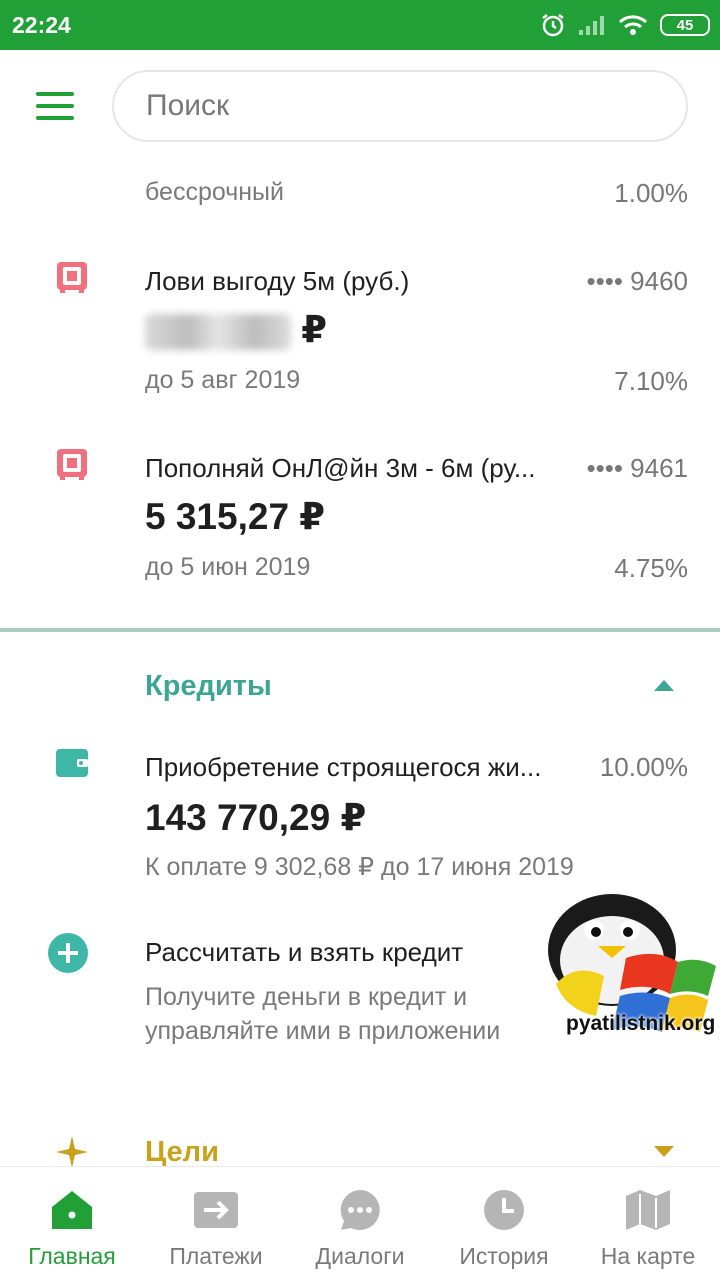 The width and height of the screenshot is (720, 1280). What do you see at coordinates (56, 107) in the screenshot?
I see `menu-button` at bounding box center [56, 107].